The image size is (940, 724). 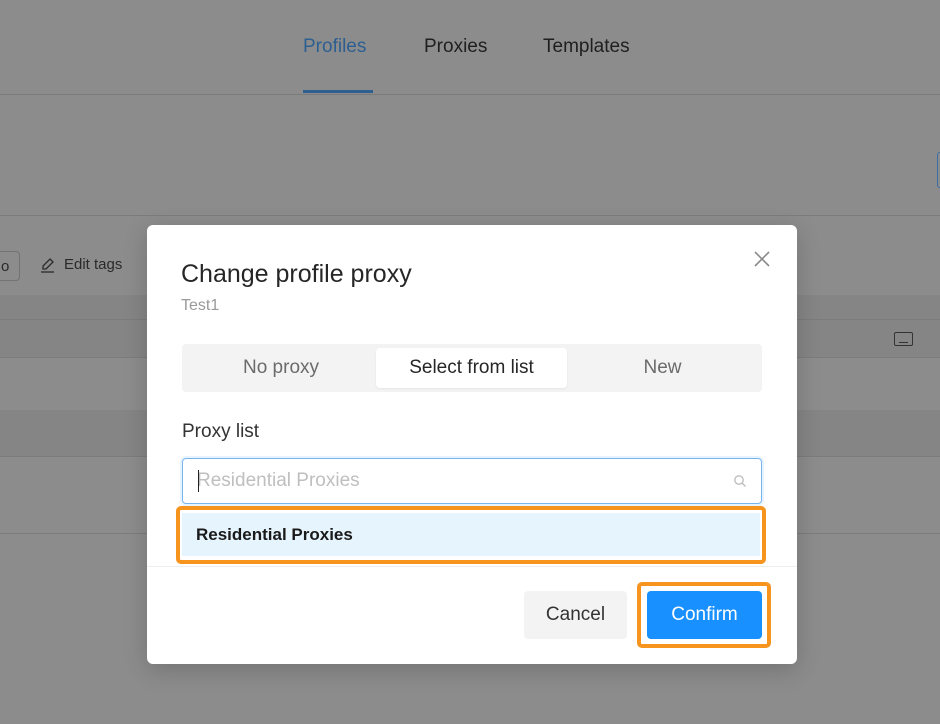 I want to click on tab-select-from-list: Select from list, so click(x=471, y=368).